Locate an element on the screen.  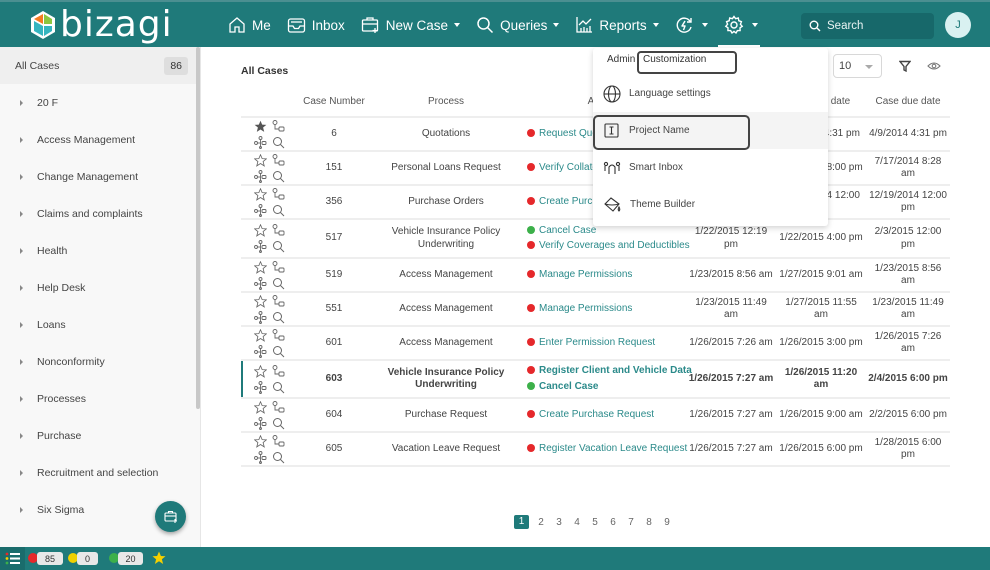
activity-name: Cancel Case is located at coordinates (568, 387).